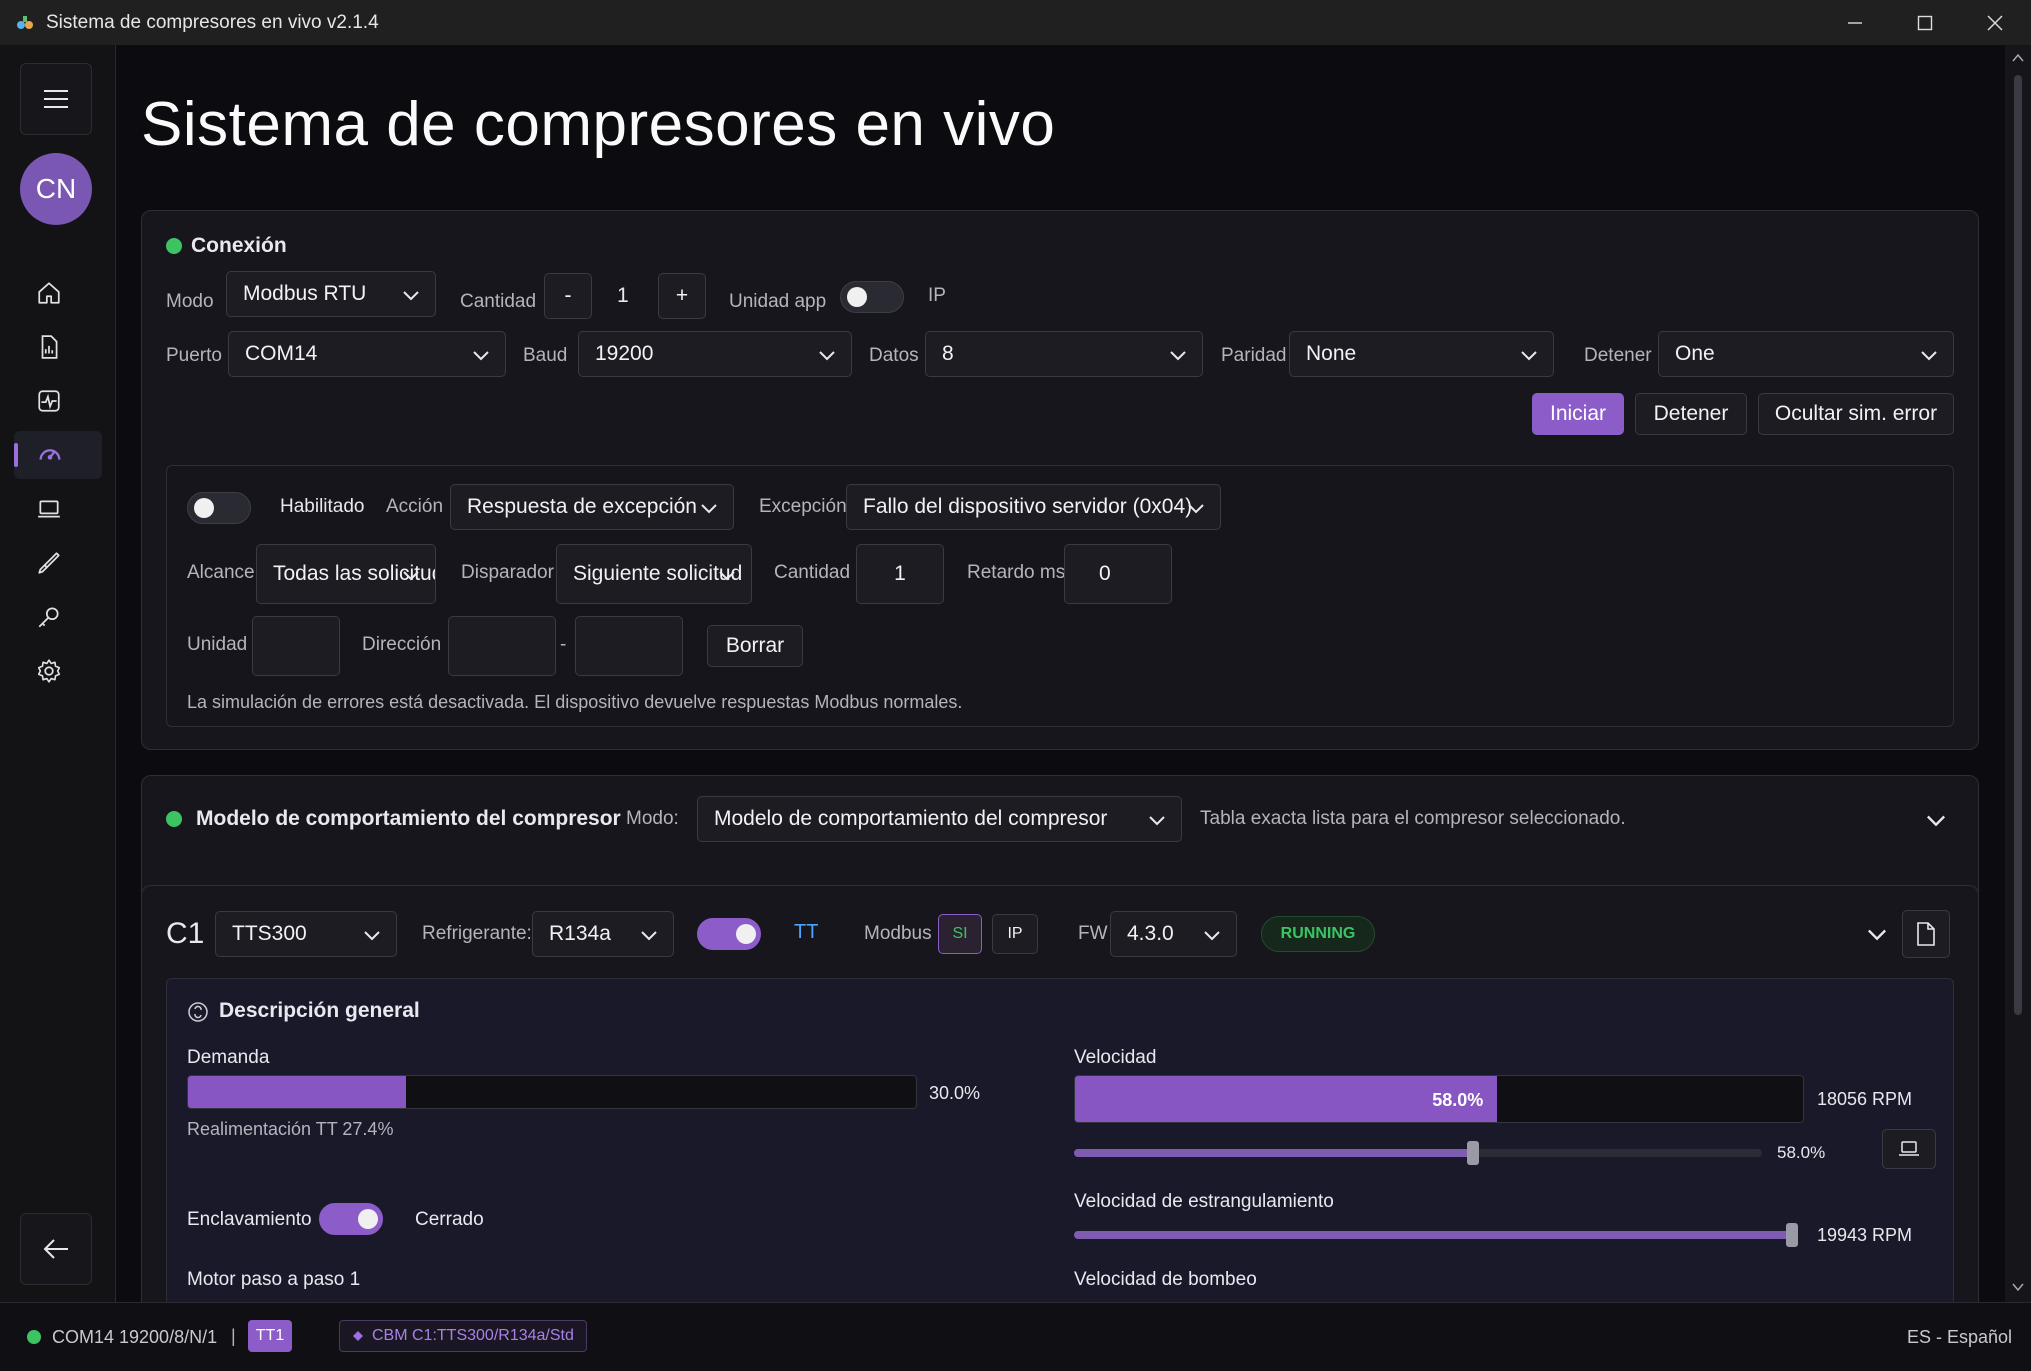  What do you see at coordinates (270, 1336) in the screenshot?
I see `tt-badge: TT1` at bounding box center [270, 1336].